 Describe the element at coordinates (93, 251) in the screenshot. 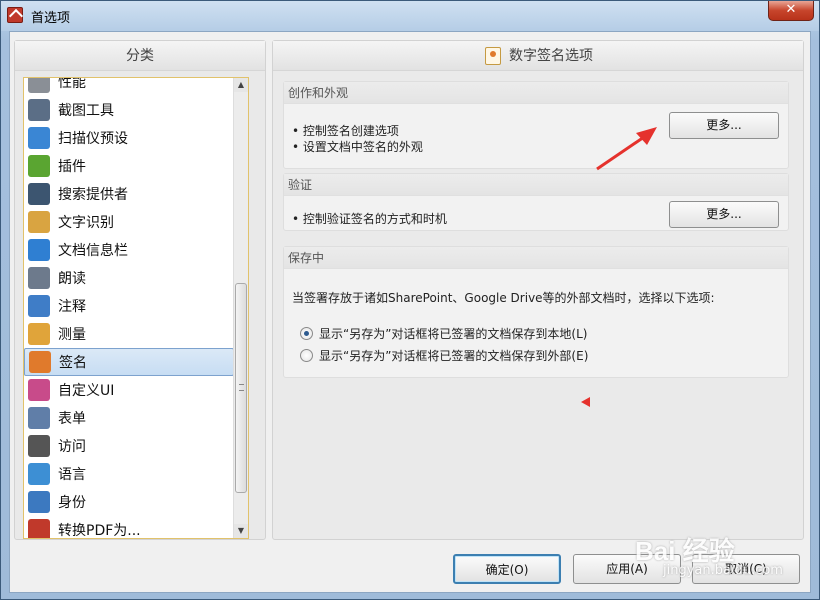

I see `category-item-label: 文档信息栏` at that location.